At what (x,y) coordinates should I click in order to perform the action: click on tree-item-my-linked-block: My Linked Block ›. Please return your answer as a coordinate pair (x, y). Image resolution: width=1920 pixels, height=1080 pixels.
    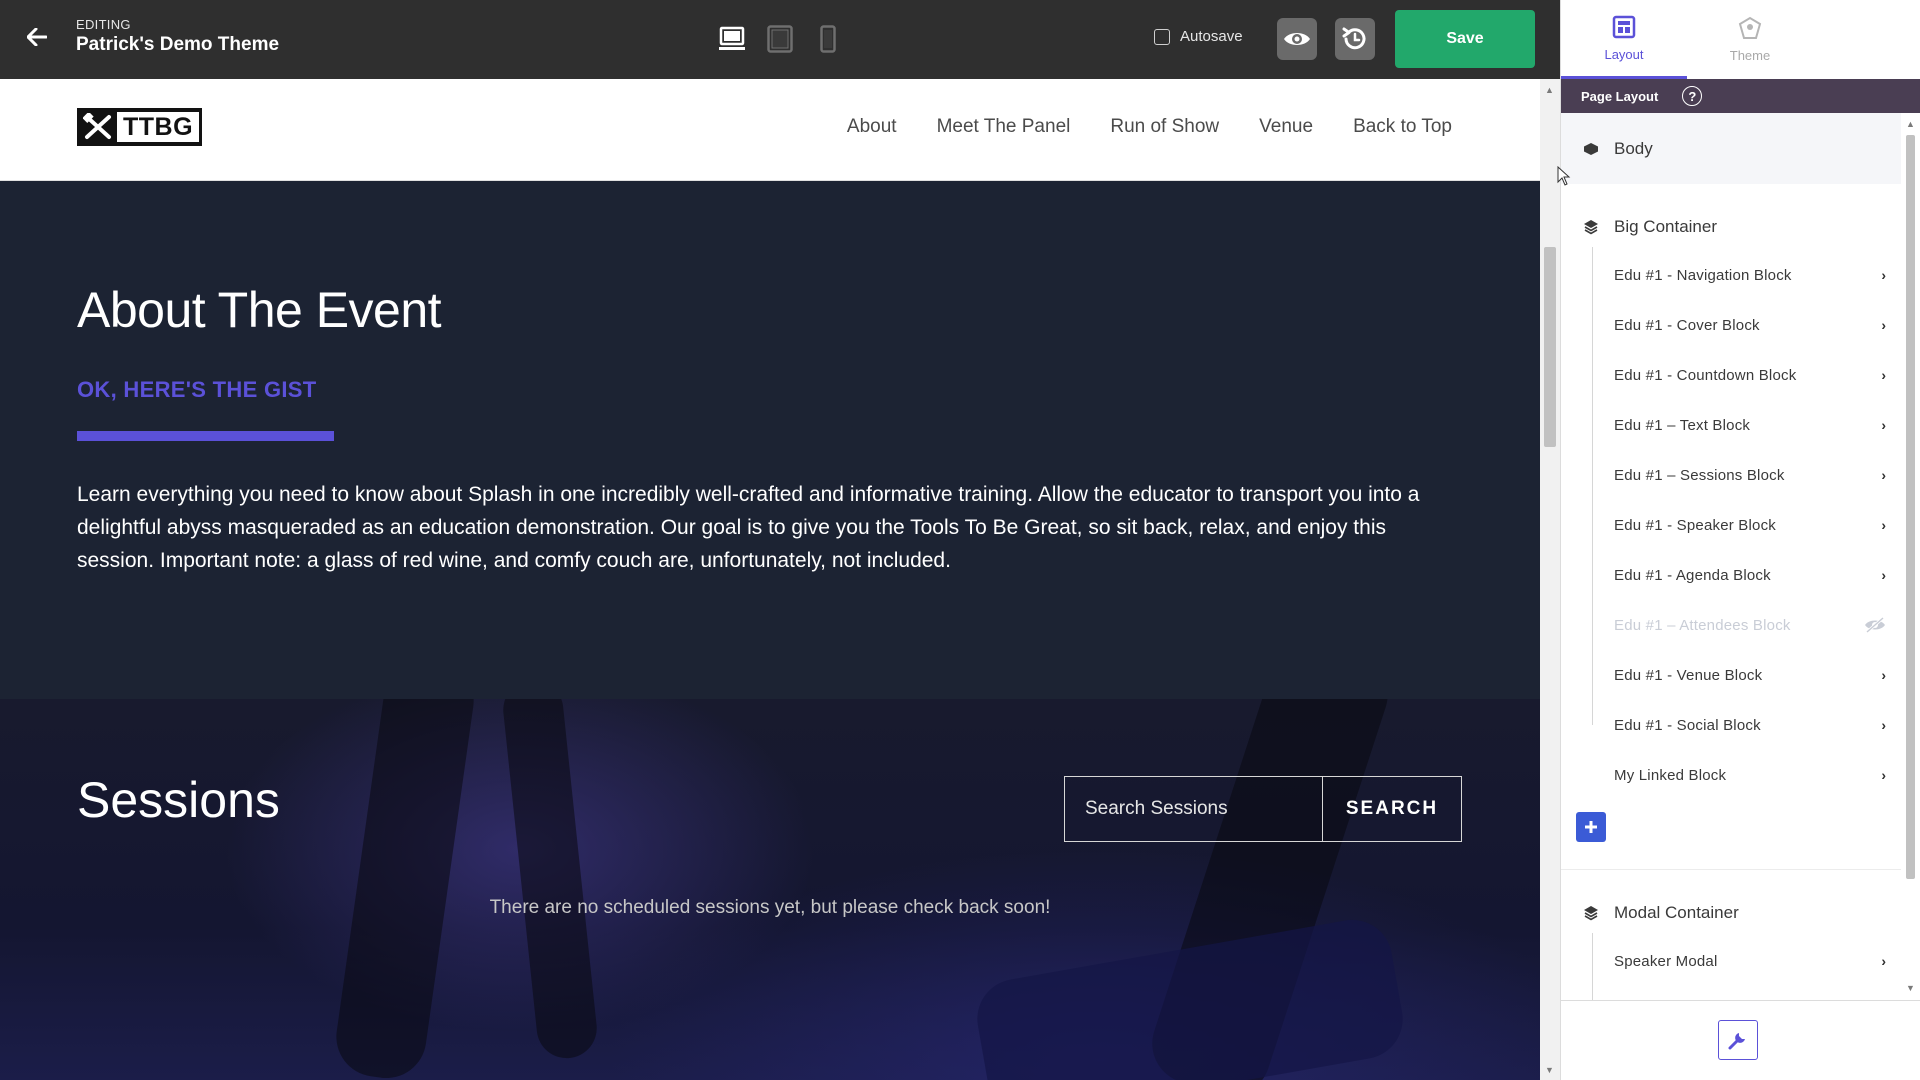
    Looking at the image, I should click on (1753, 775).